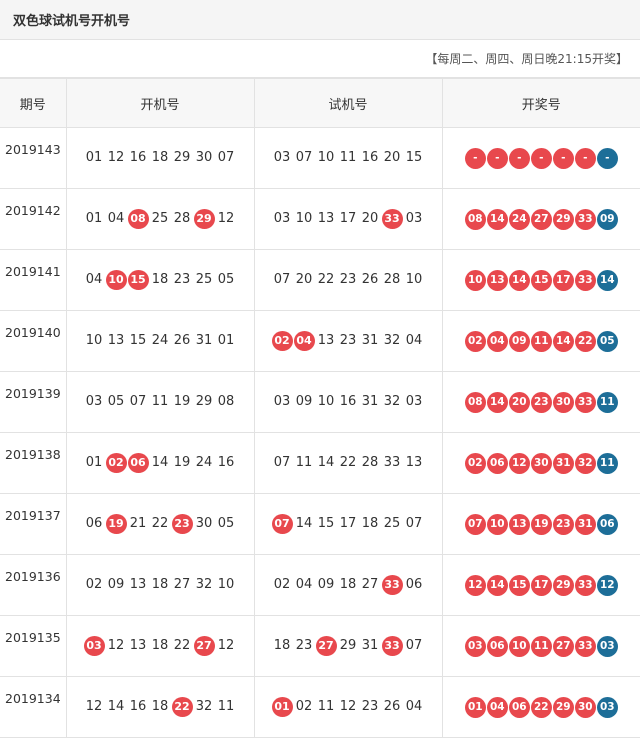 The image size is (640, 738). I want to click on matched-number: 02, so click(282, 341).